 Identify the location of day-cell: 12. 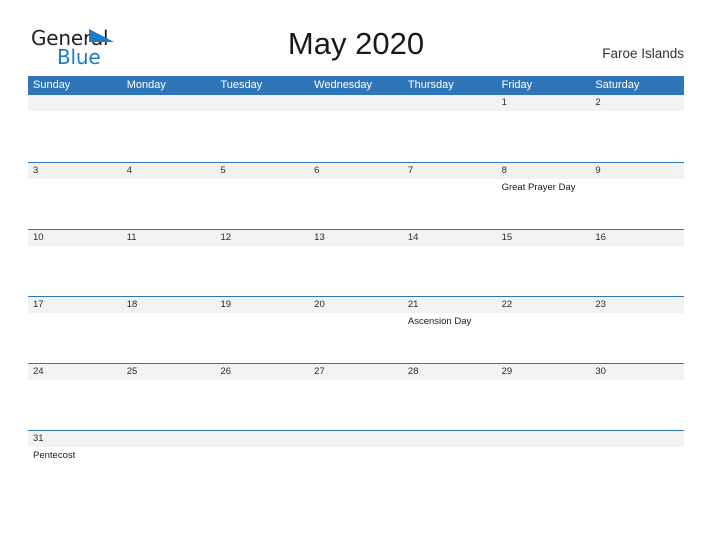
(262, 263).